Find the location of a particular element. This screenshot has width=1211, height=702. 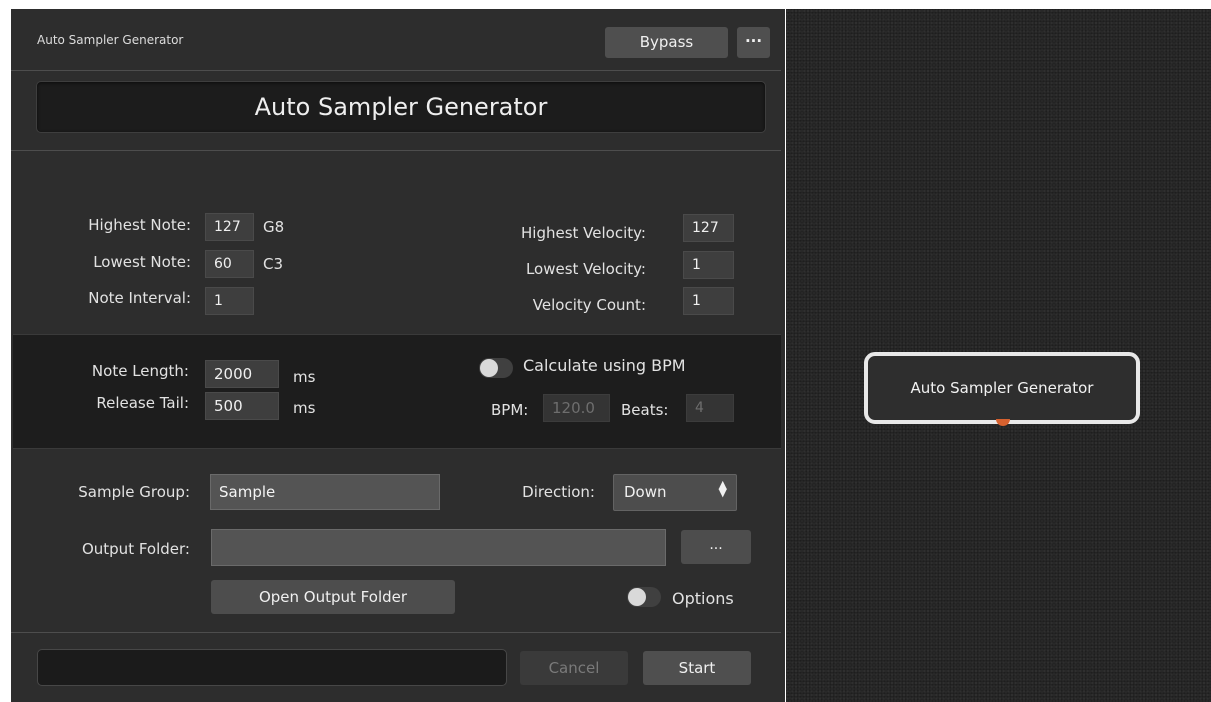

footer-divider is located at coordinates (396, 632).